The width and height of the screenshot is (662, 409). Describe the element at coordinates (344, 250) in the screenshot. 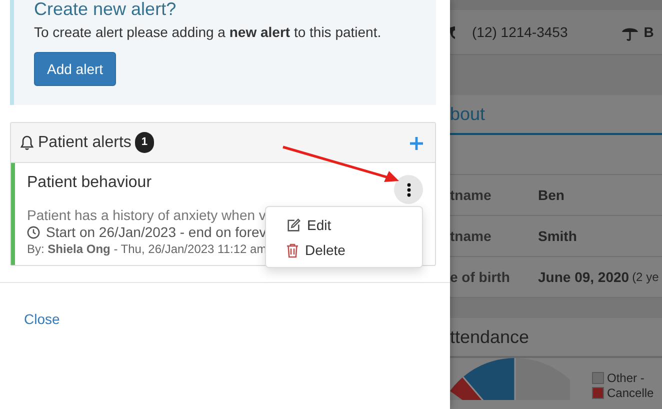

I see `delete-menu-item: Delete` at that location.